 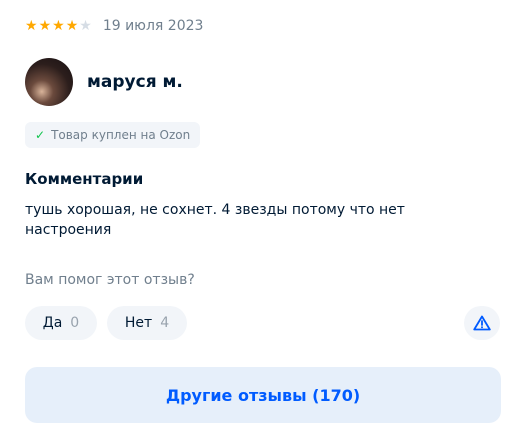 What do you see at coordinates (85, 26) in the screenshot?
I see `star-empty-icon: ★` at bounding box center [85, 26].